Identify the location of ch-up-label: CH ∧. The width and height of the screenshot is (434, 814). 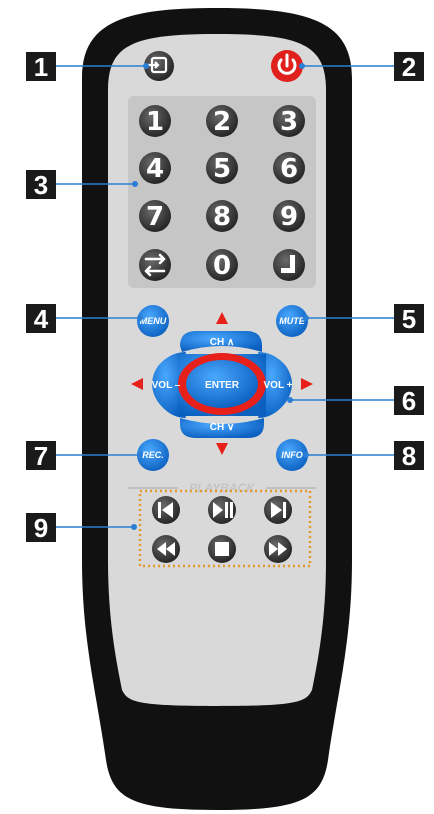
(222, 342).